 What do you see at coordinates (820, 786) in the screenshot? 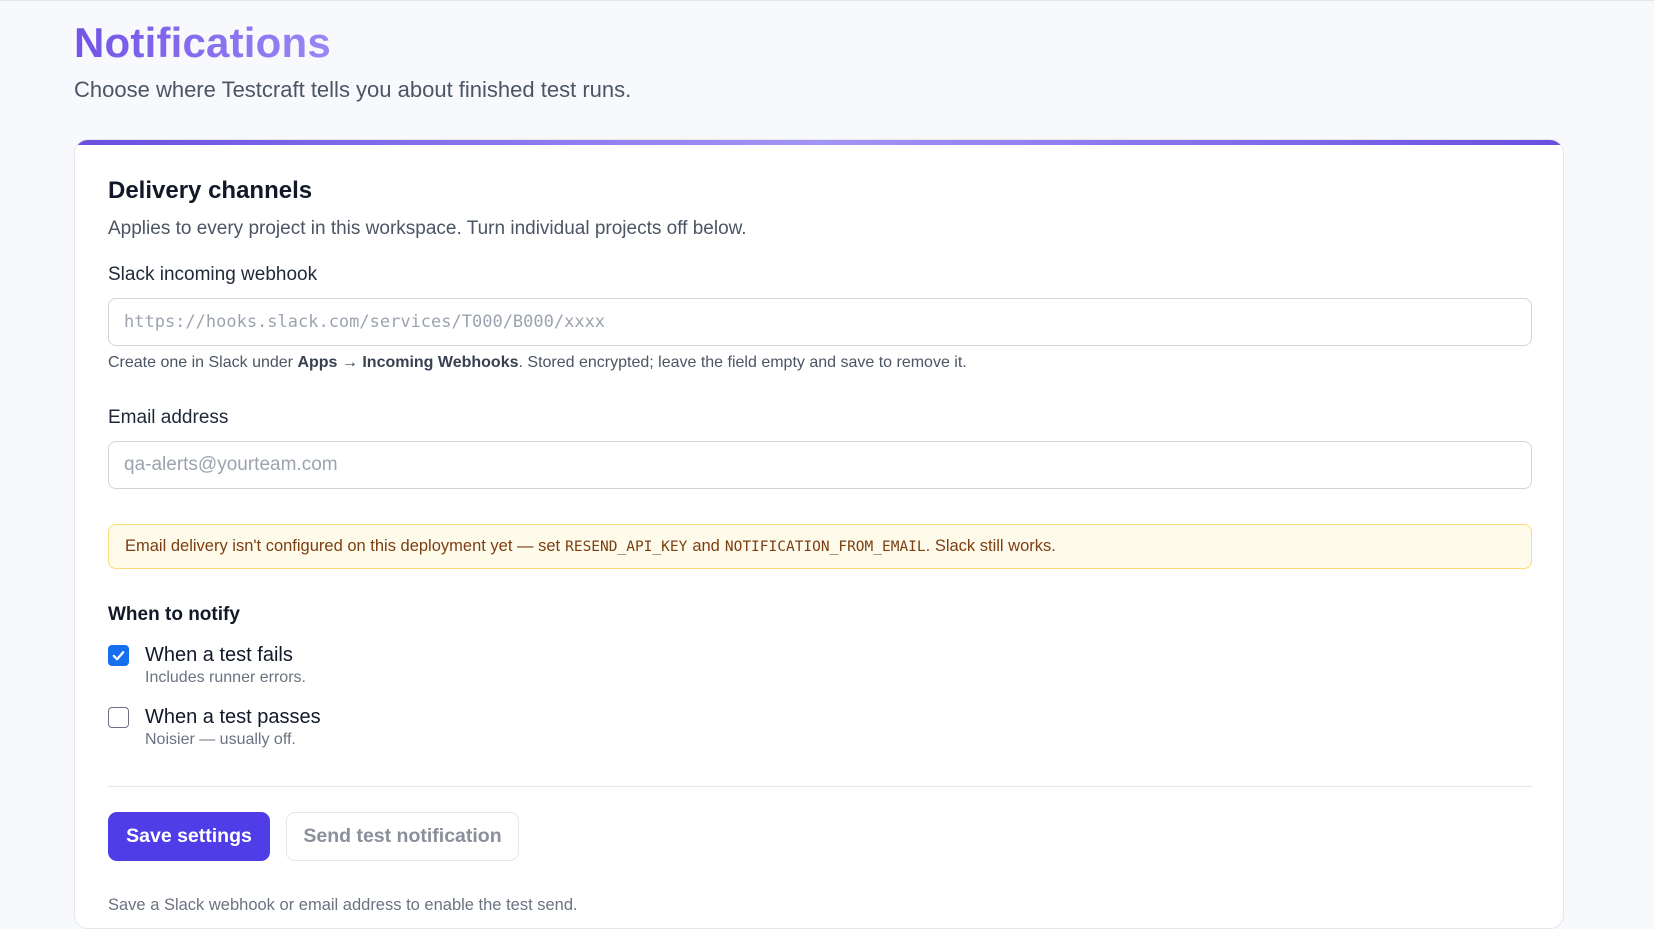
I see `actions-divider` at bounding box center [820, 786].